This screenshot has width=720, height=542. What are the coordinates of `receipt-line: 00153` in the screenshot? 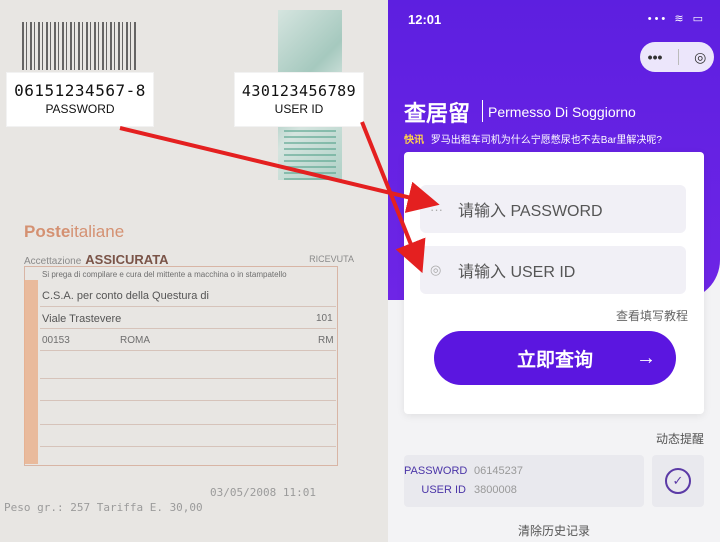 It's located at (56, 340).